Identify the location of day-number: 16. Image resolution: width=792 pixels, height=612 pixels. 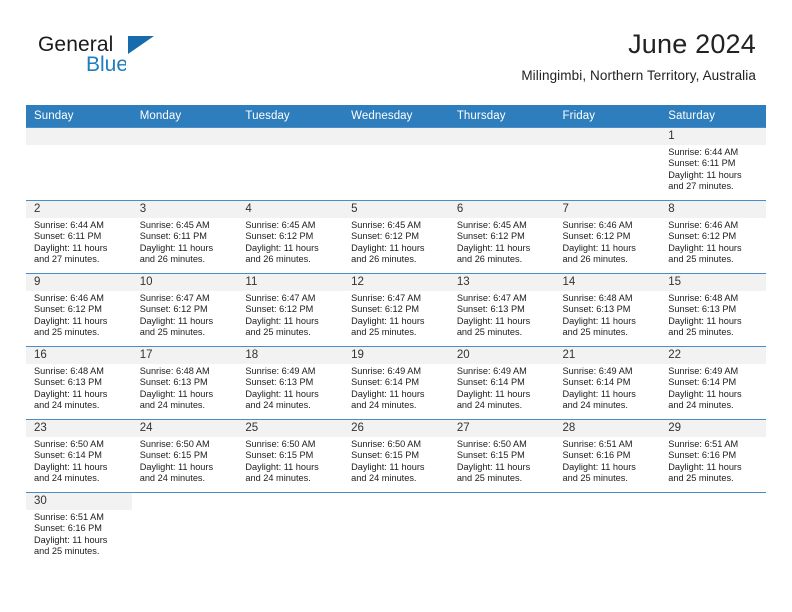
(79, 355).